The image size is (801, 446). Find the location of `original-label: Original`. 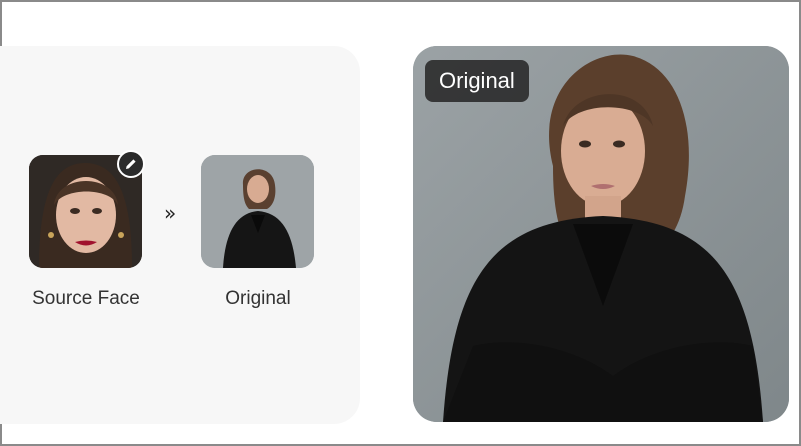

original-label: Original is located at coordinates (258, 298).